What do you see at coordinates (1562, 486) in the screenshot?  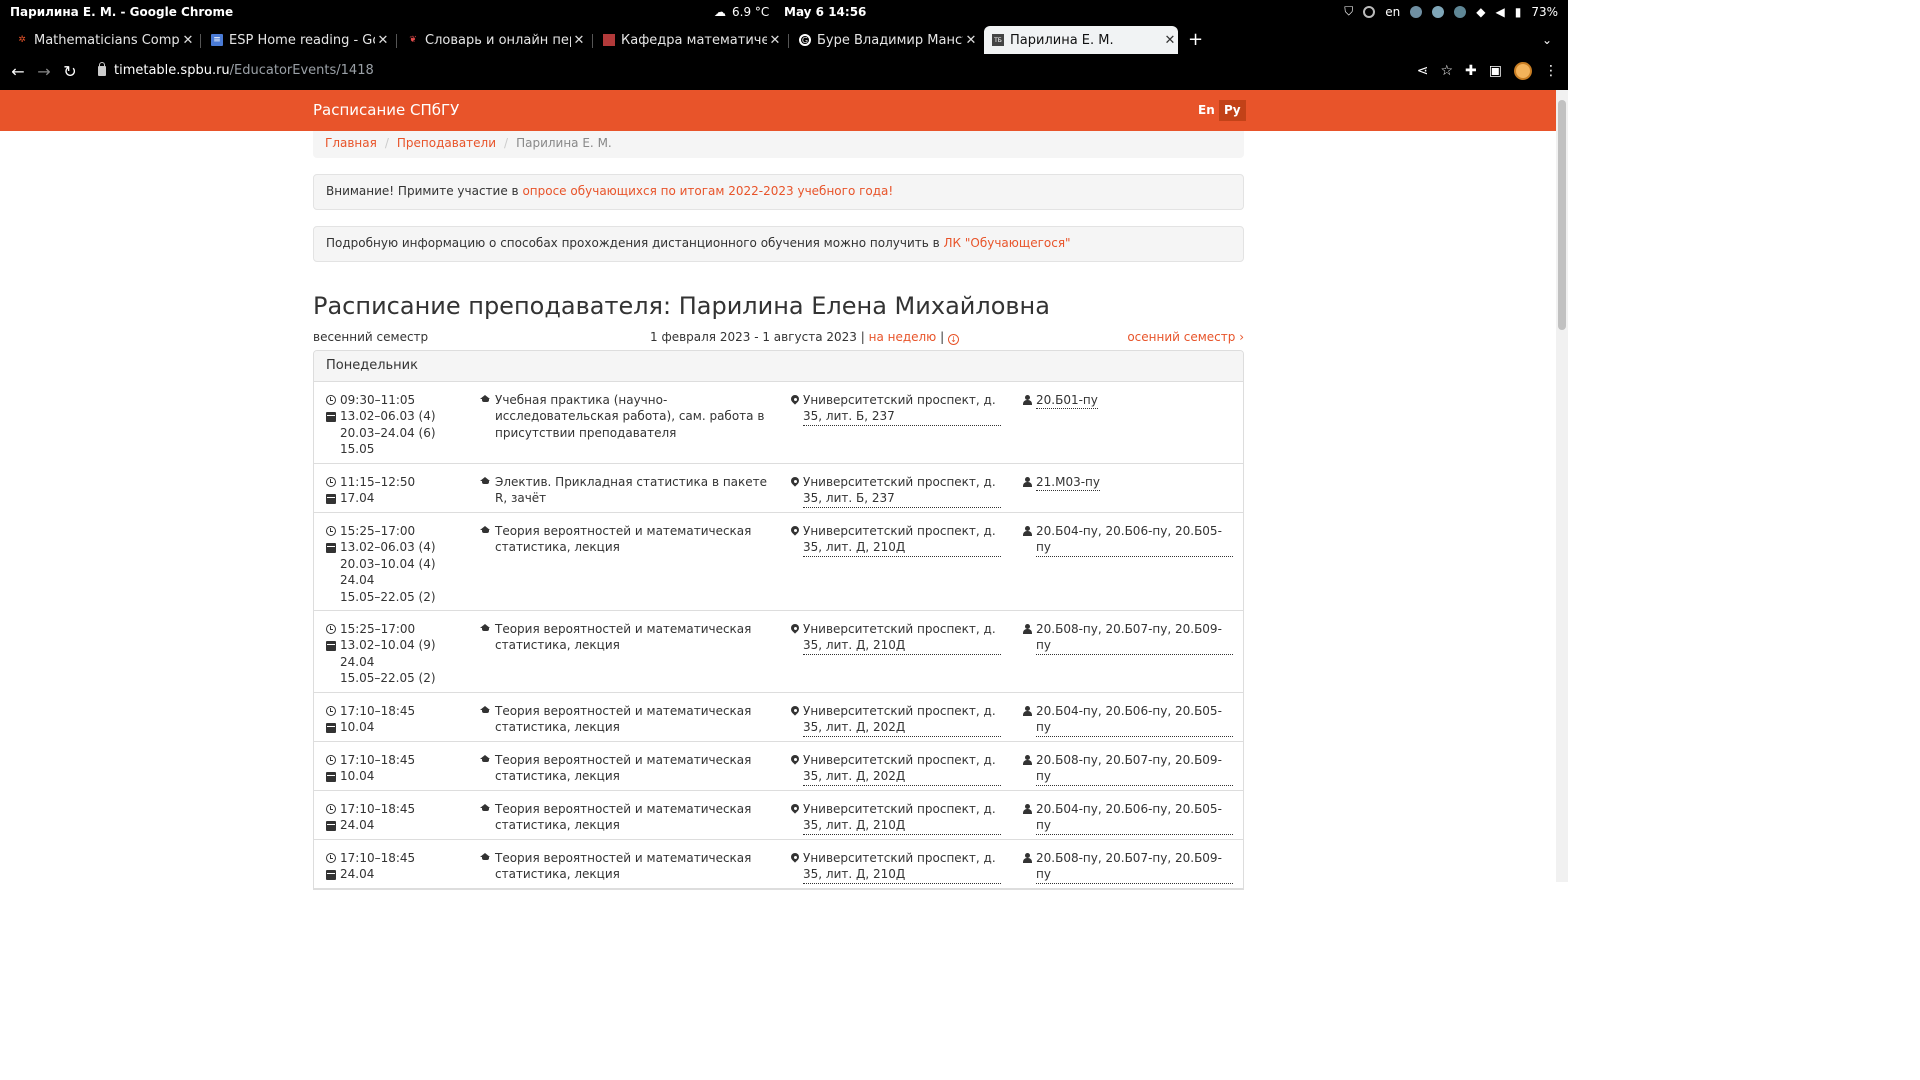 I see `page-scrollbar` at bounding box center [1562, 486].